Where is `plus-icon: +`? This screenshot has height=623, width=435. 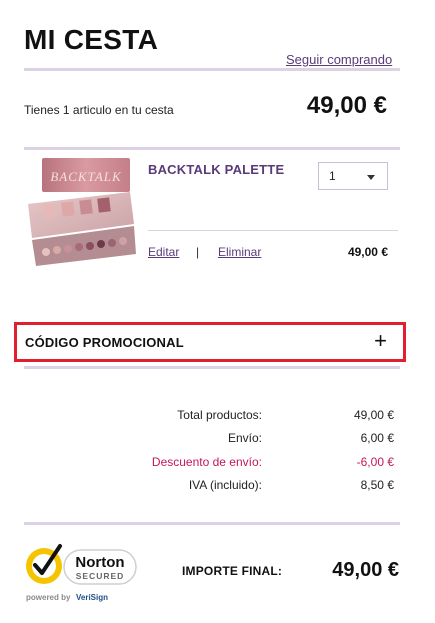
plus-icon: + is located at coordinates (380, 340).